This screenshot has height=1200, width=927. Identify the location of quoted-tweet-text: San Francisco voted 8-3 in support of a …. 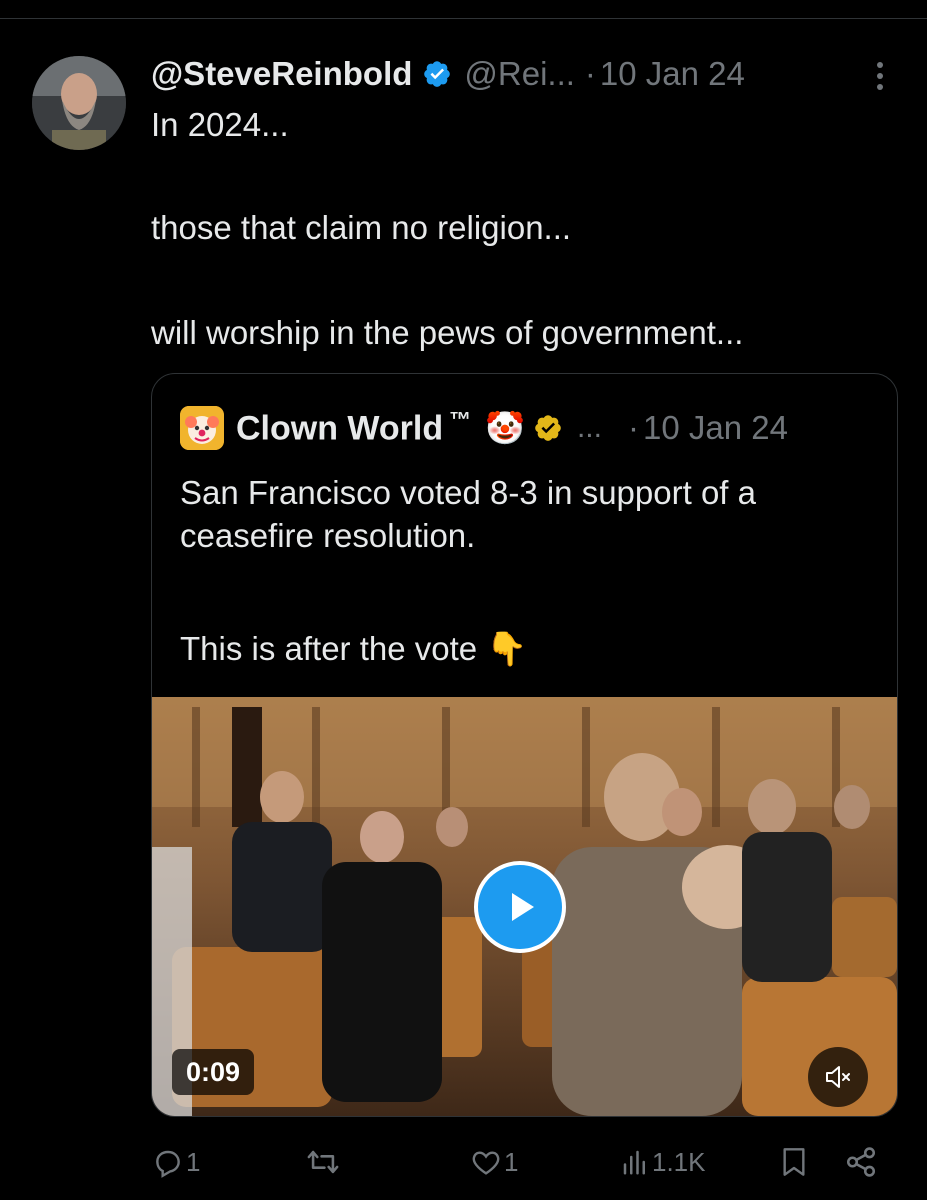
(530, 569).